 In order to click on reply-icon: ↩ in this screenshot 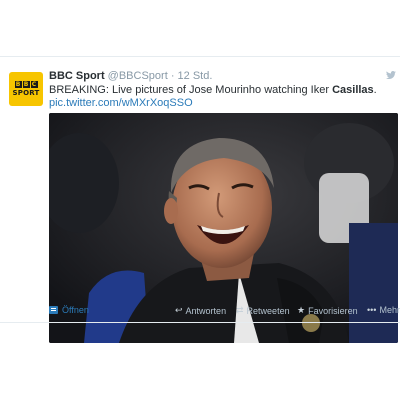, I will do `click(179, 310)`.